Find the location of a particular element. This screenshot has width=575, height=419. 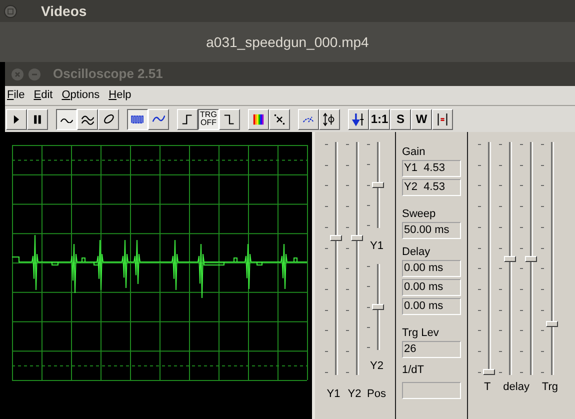

slider-label: T is located at coordinates (487, 387).